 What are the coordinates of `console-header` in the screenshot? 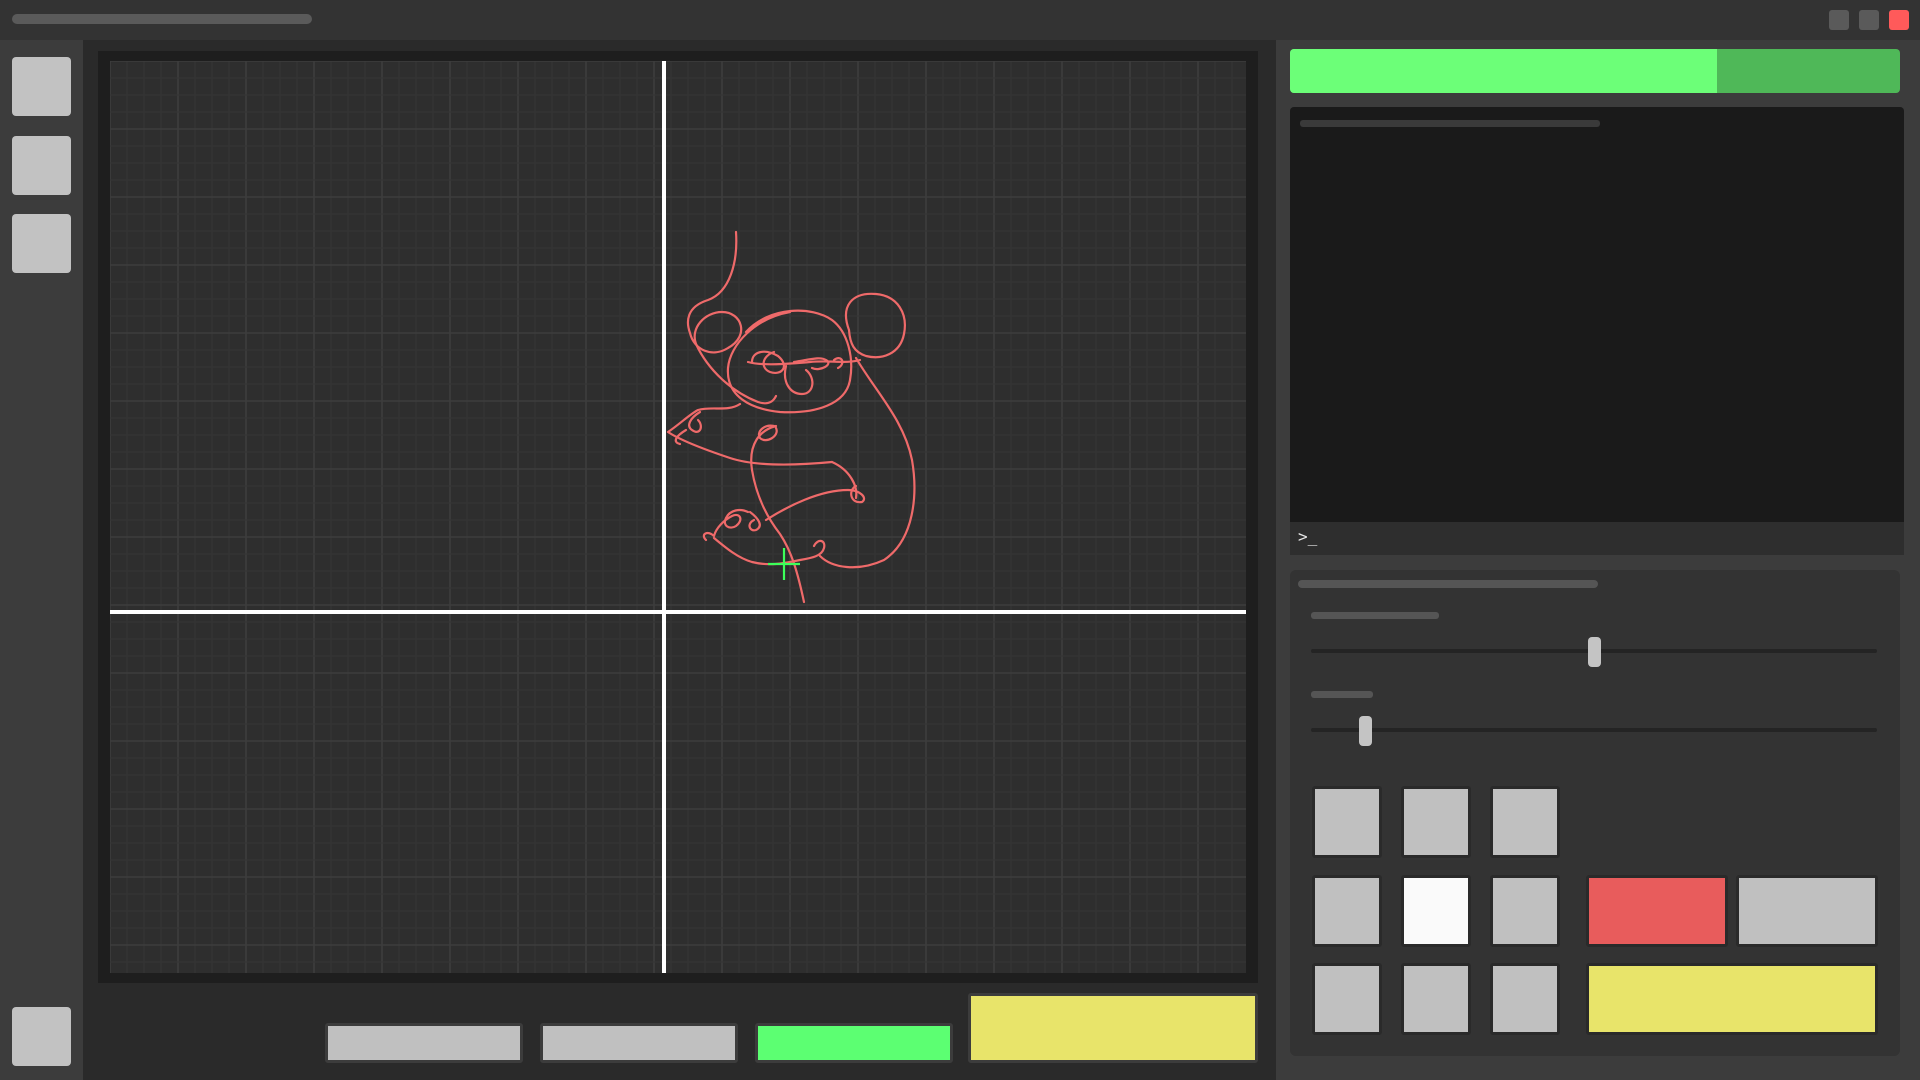 It's located at (1450, 123).